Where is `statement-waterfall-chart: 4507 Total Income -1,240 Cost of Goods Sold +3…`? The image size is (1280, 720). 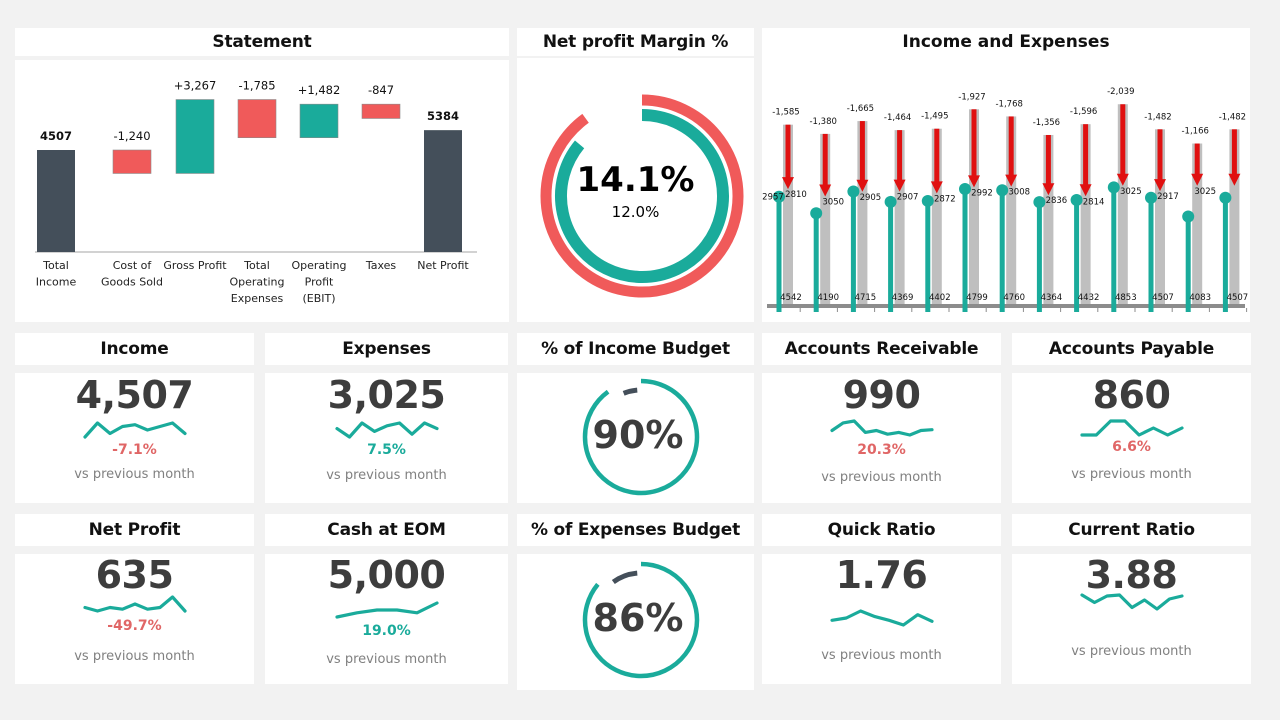 statement-waterfall-chart: 4507 Total Income -1,240 Cost of Goods Sold +3… is located at coordinates (256, 192).